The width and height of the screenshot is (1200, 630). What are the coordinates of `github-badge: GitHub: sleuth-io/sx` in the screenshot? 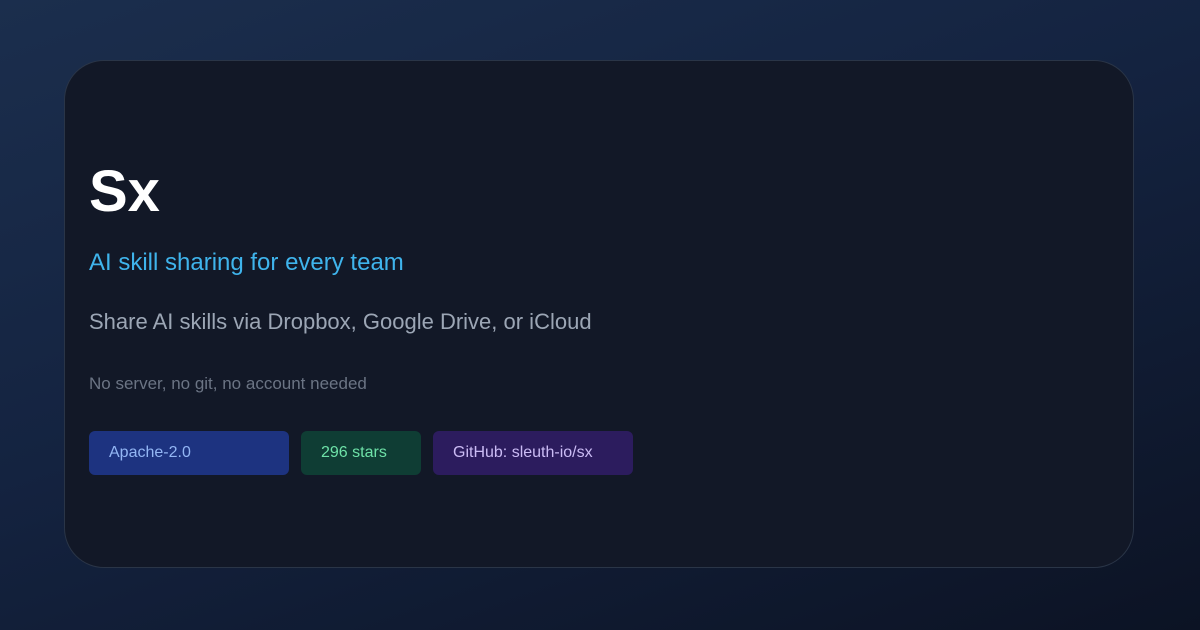 It's located at (533, 453).